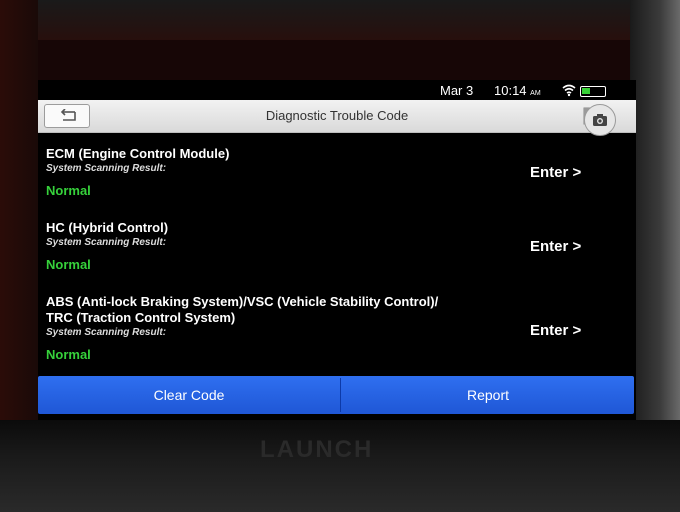  Describe the element at coordinates (189, 395) in the screenshot. I see `clear-code-button: Clear Code` at that location.